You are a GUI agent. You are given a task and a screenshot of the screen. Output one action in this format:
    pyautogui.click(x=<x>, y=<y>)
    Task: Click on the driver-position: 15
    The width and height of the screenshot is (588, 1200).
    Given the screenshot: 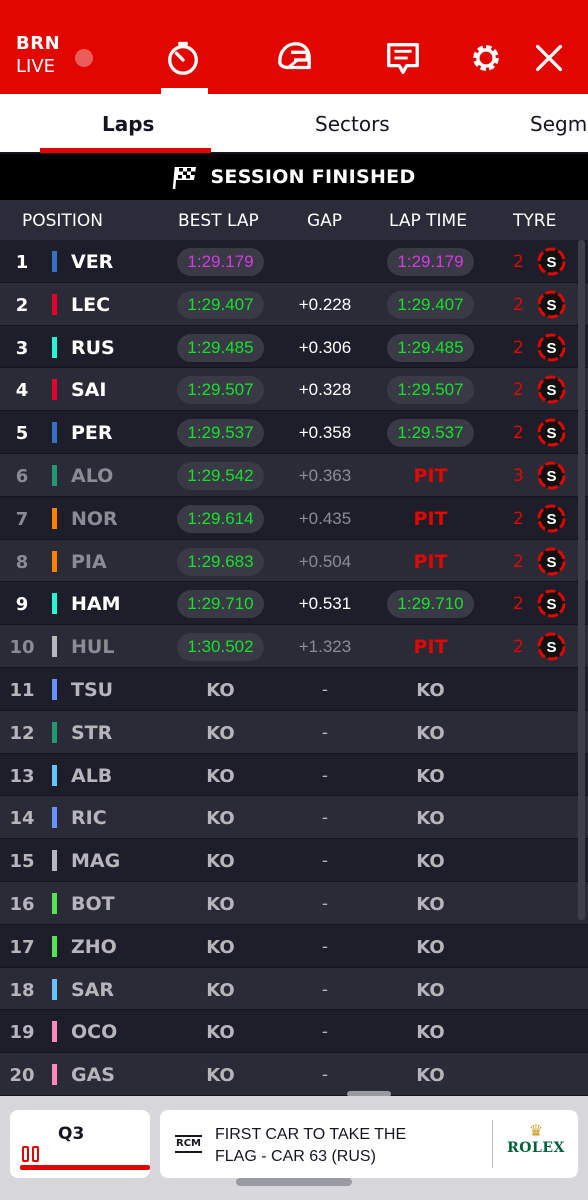 What is the action you would take?
    pyautogui.click(x=22, y=862)
    